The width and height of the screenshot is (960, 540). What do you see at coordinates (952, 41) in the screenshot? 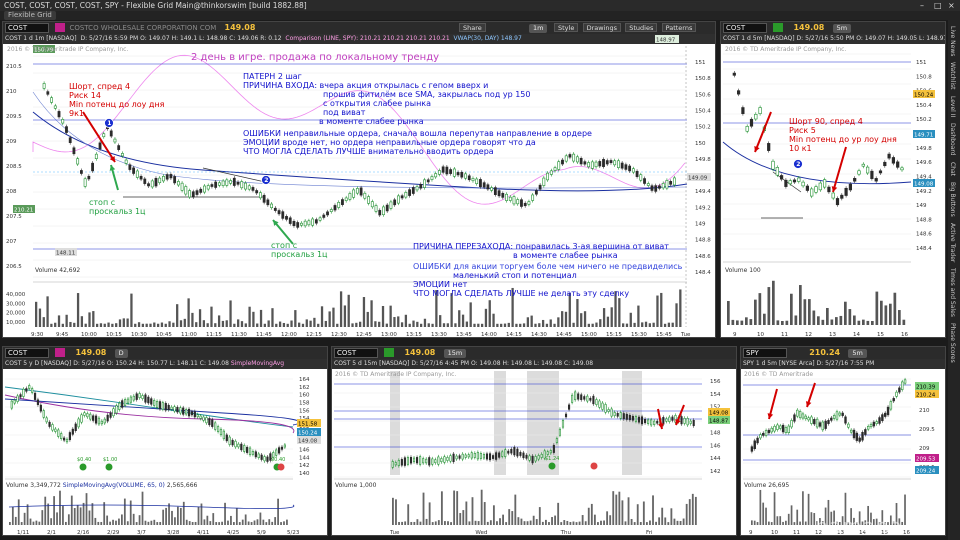
I see `sidebar-tab-live-news: Live News` at bounding box center [952, 41].